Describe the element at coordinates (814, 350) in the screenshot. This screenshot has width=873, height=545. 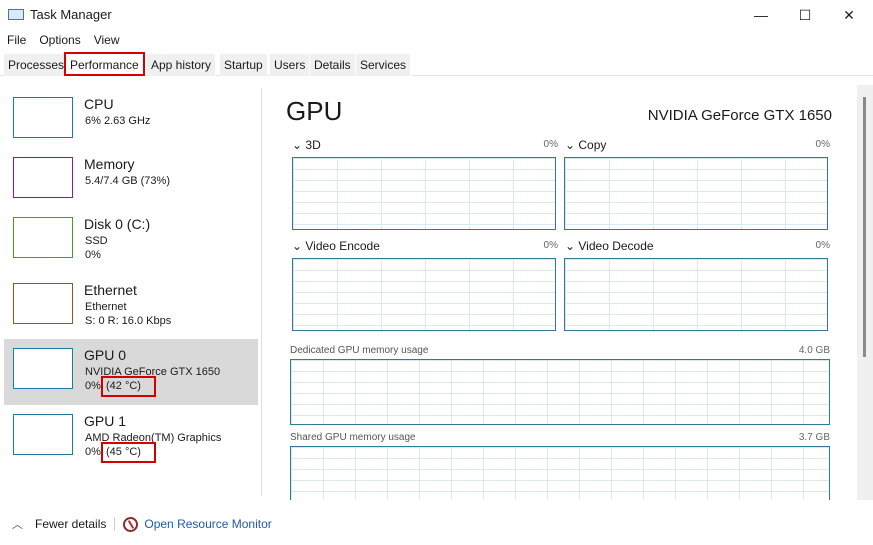
I see `dedicated-memory-value: 4.0 GB` at that location.